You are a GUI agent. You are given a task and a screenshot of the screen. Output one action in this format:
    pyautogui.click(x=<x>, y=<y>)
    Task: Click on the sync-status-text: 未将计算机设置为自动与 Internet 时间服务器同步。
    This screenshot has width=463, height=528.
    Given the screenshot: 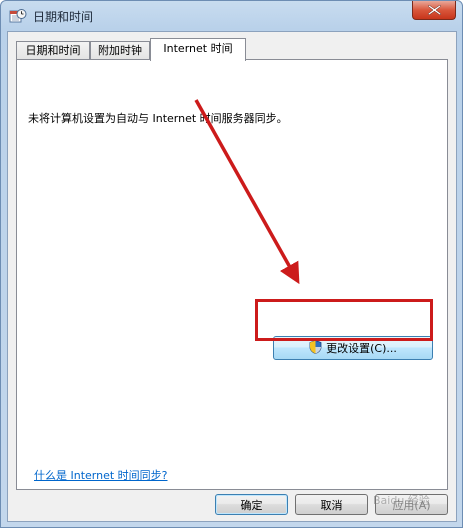 What is the action you would take?
    pyautogui.click(x=158, y=118)
    